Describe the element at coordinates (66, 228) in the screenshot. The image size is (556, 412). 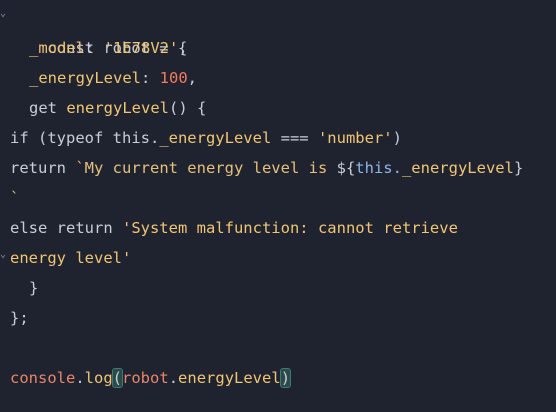
I see `code-token: else return` at that location.